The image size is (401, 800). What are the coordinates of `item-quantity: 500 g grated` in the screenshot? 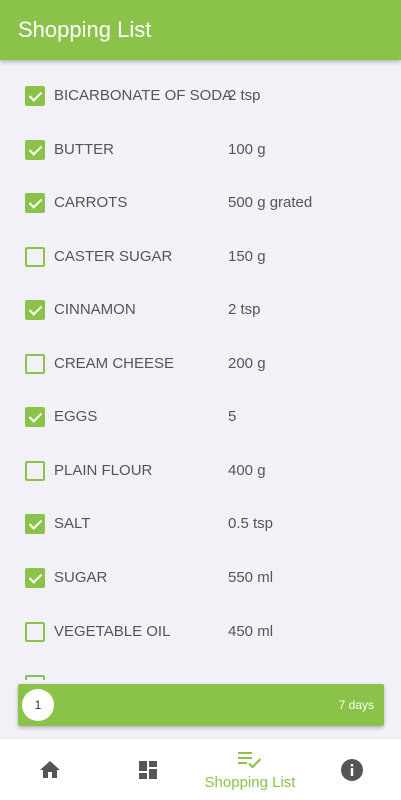 It's located at (270, 202).